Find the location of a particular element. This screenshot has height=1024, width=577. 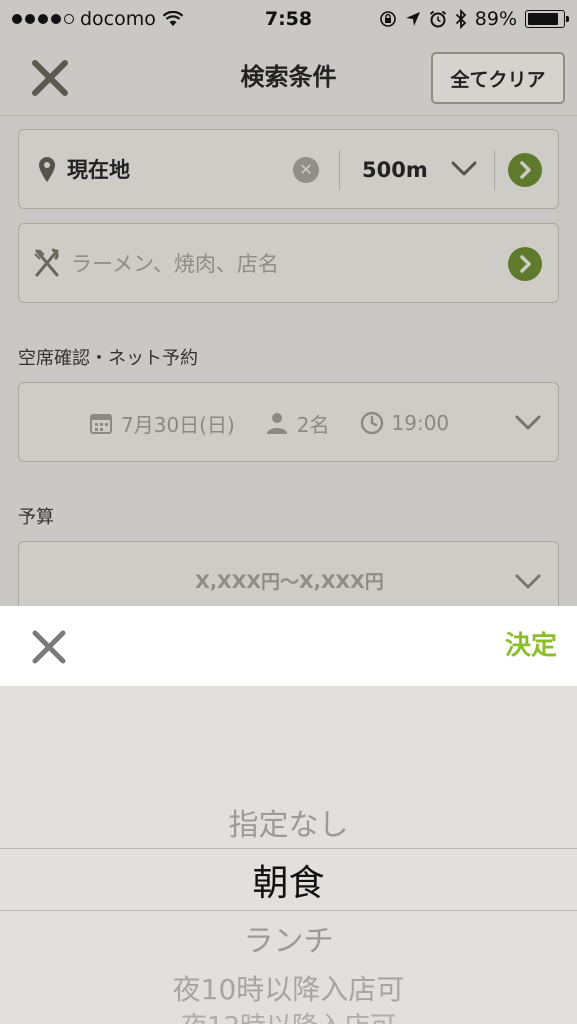

calendar-icon is located at coordinates (101, 424).